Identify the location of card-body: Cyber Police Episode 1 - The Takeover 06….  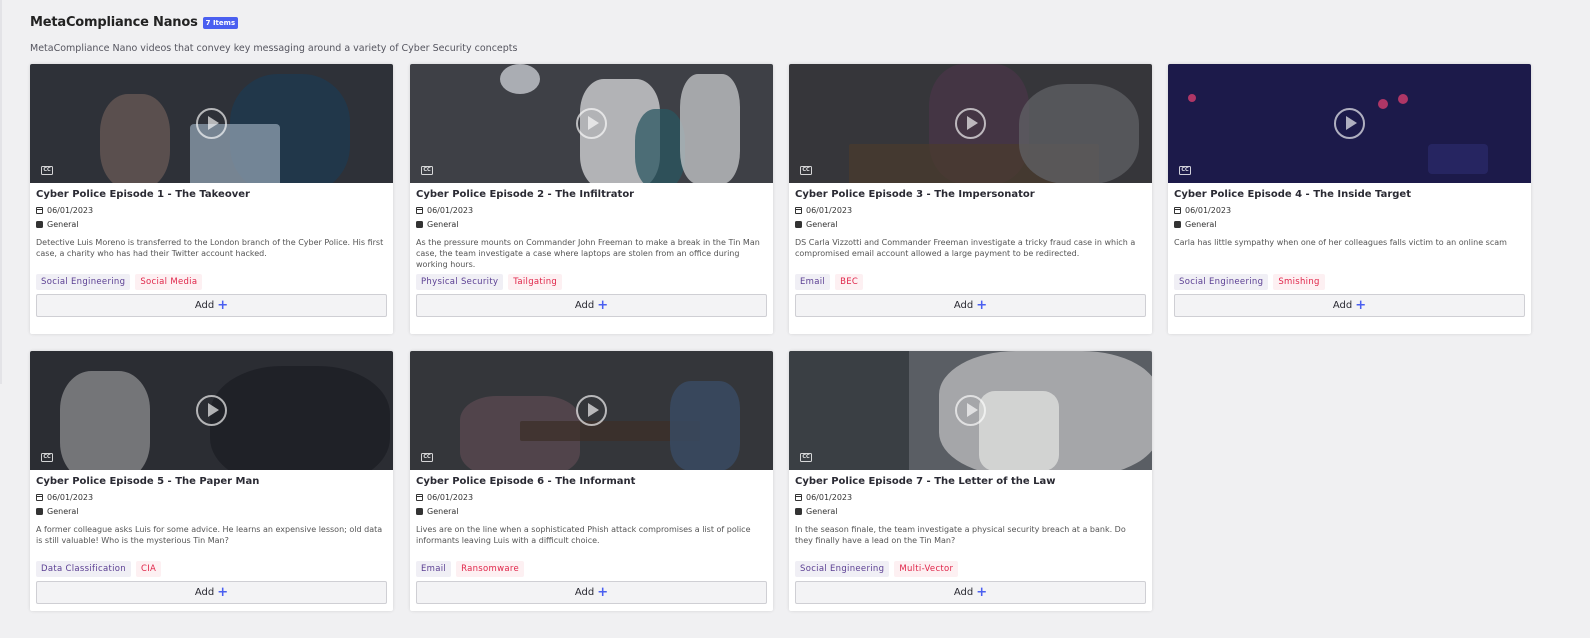
(211, 253).